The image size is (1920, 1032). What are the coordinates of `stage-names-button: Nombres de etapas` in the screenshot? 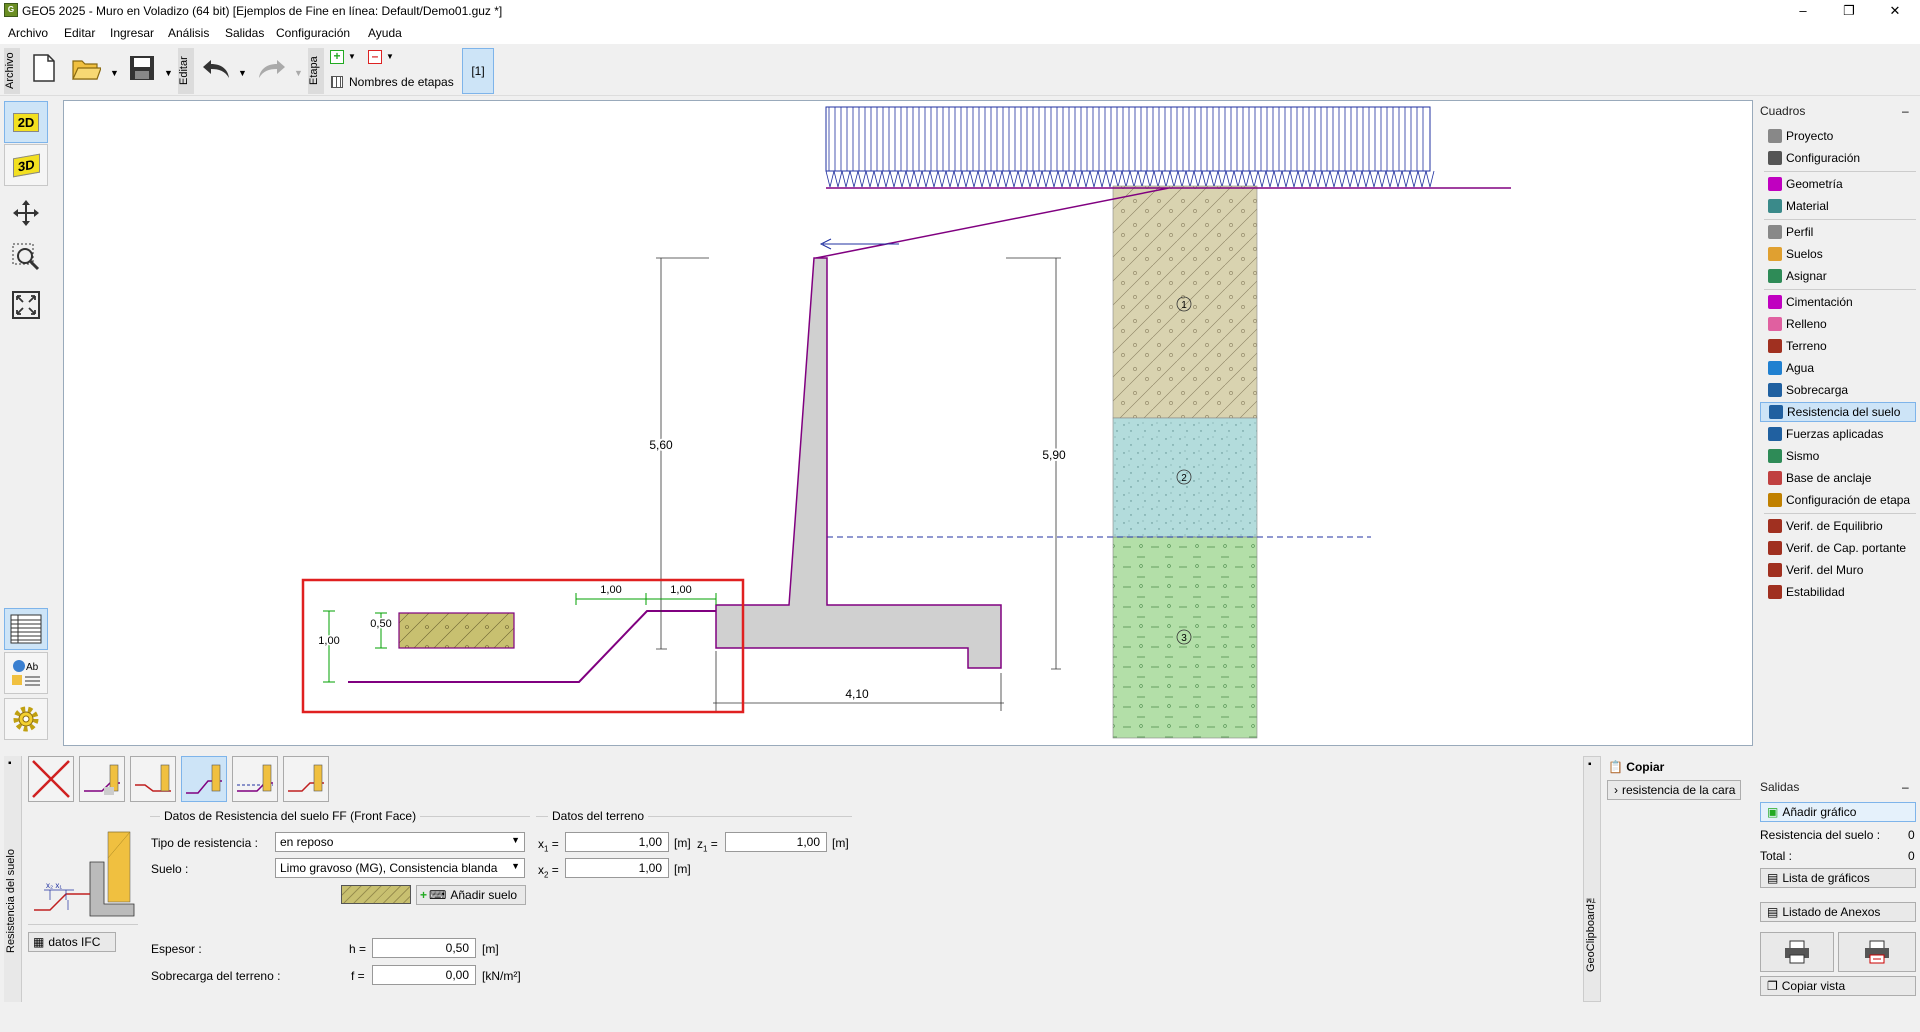 It's located at (401, 82).